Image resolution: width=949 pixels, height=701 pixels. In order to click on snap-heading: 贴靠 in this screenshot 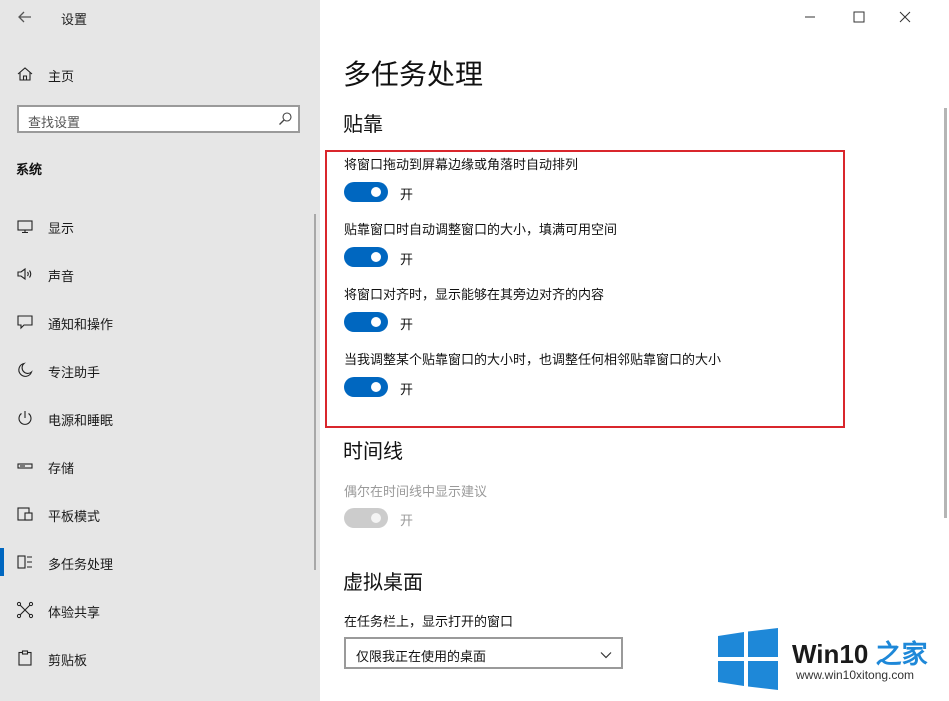, I will do `click(363, 124)`.